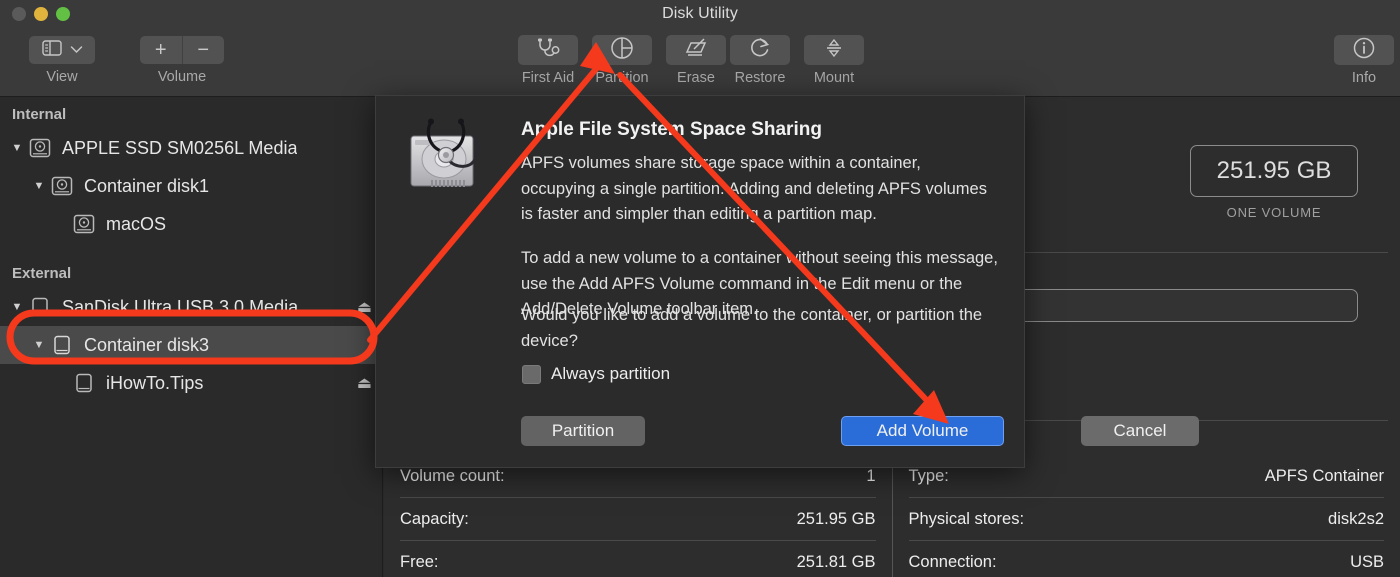  I want to click on table-row: Connection: USB, so click(1147, 559).